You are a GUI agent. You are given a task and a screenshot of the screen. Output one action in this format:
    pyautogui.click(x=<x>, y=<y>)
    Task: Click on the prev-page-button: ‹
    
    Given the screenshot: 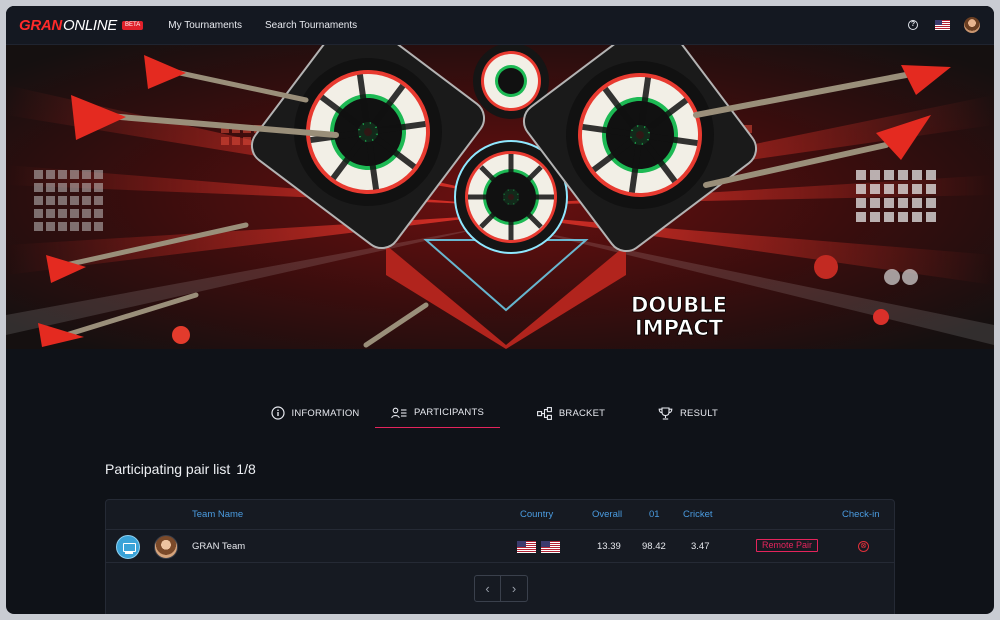 What is the action you would take?
    pyautogui.click(x=487, y=588)
    